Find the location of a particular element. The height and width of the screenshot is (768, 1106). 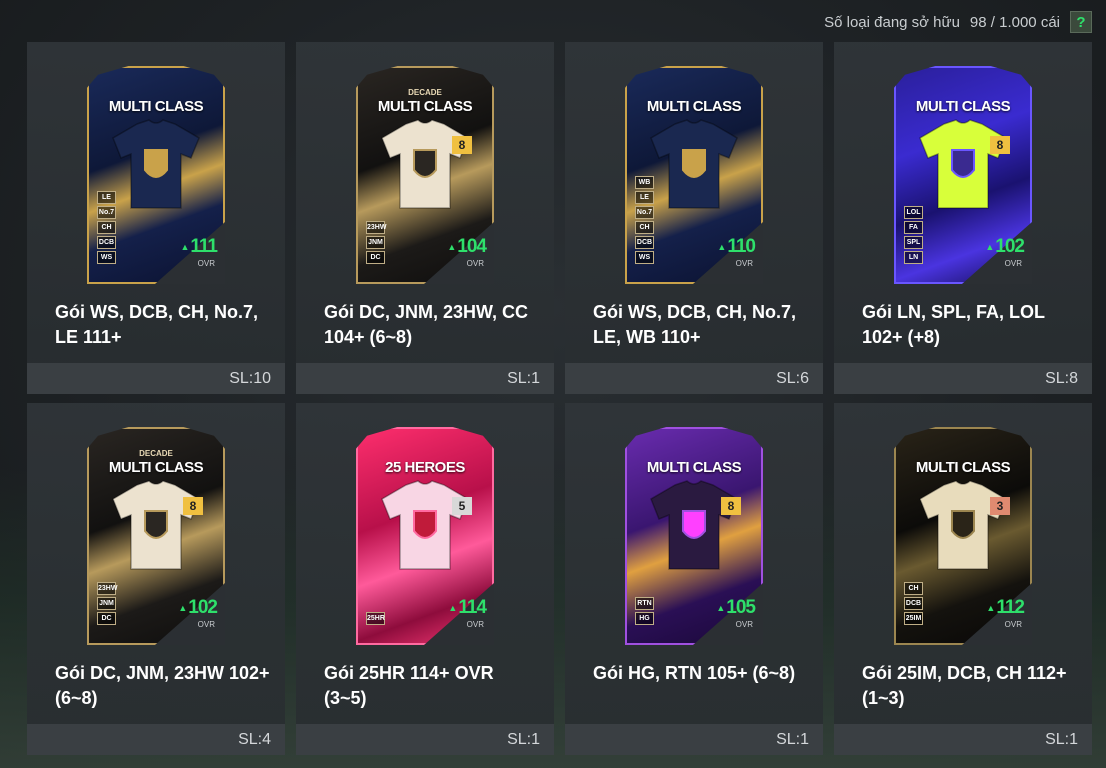

card-name: 25 HEROES is located at coordinates (425, 467).